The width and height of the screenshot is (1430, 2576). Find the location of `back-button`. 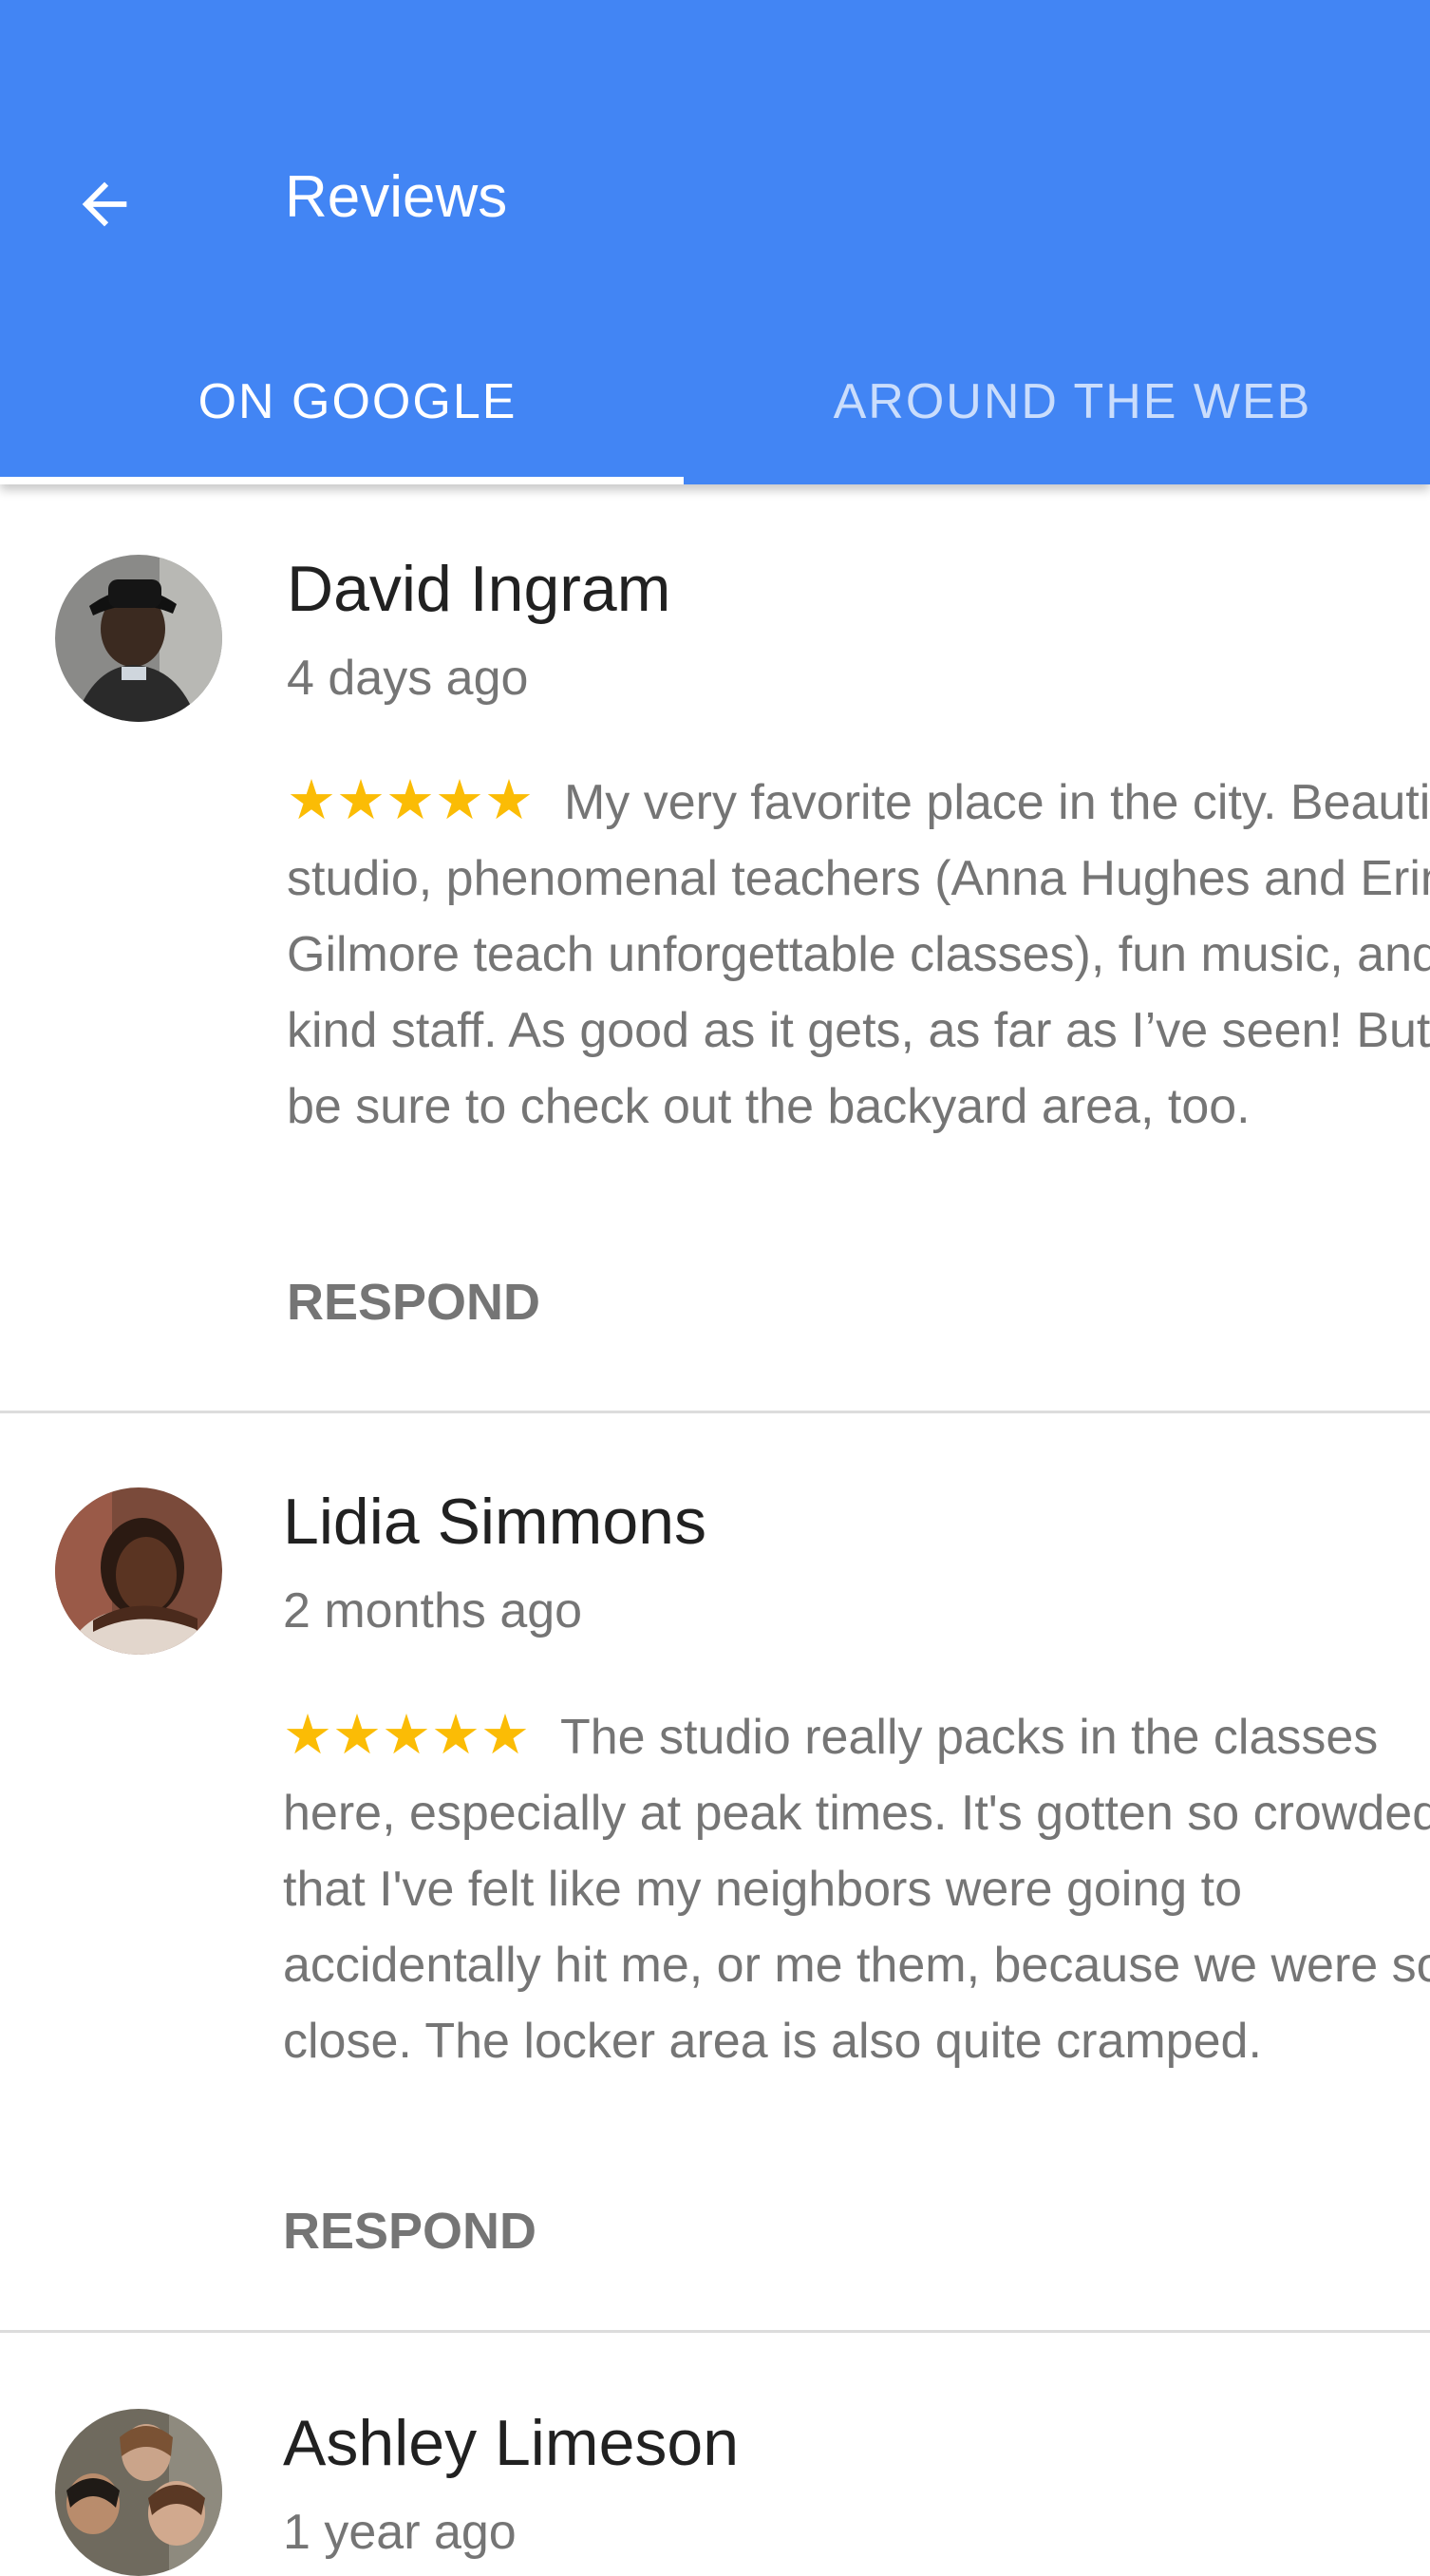

back-button is located at coordinates (104, 204).